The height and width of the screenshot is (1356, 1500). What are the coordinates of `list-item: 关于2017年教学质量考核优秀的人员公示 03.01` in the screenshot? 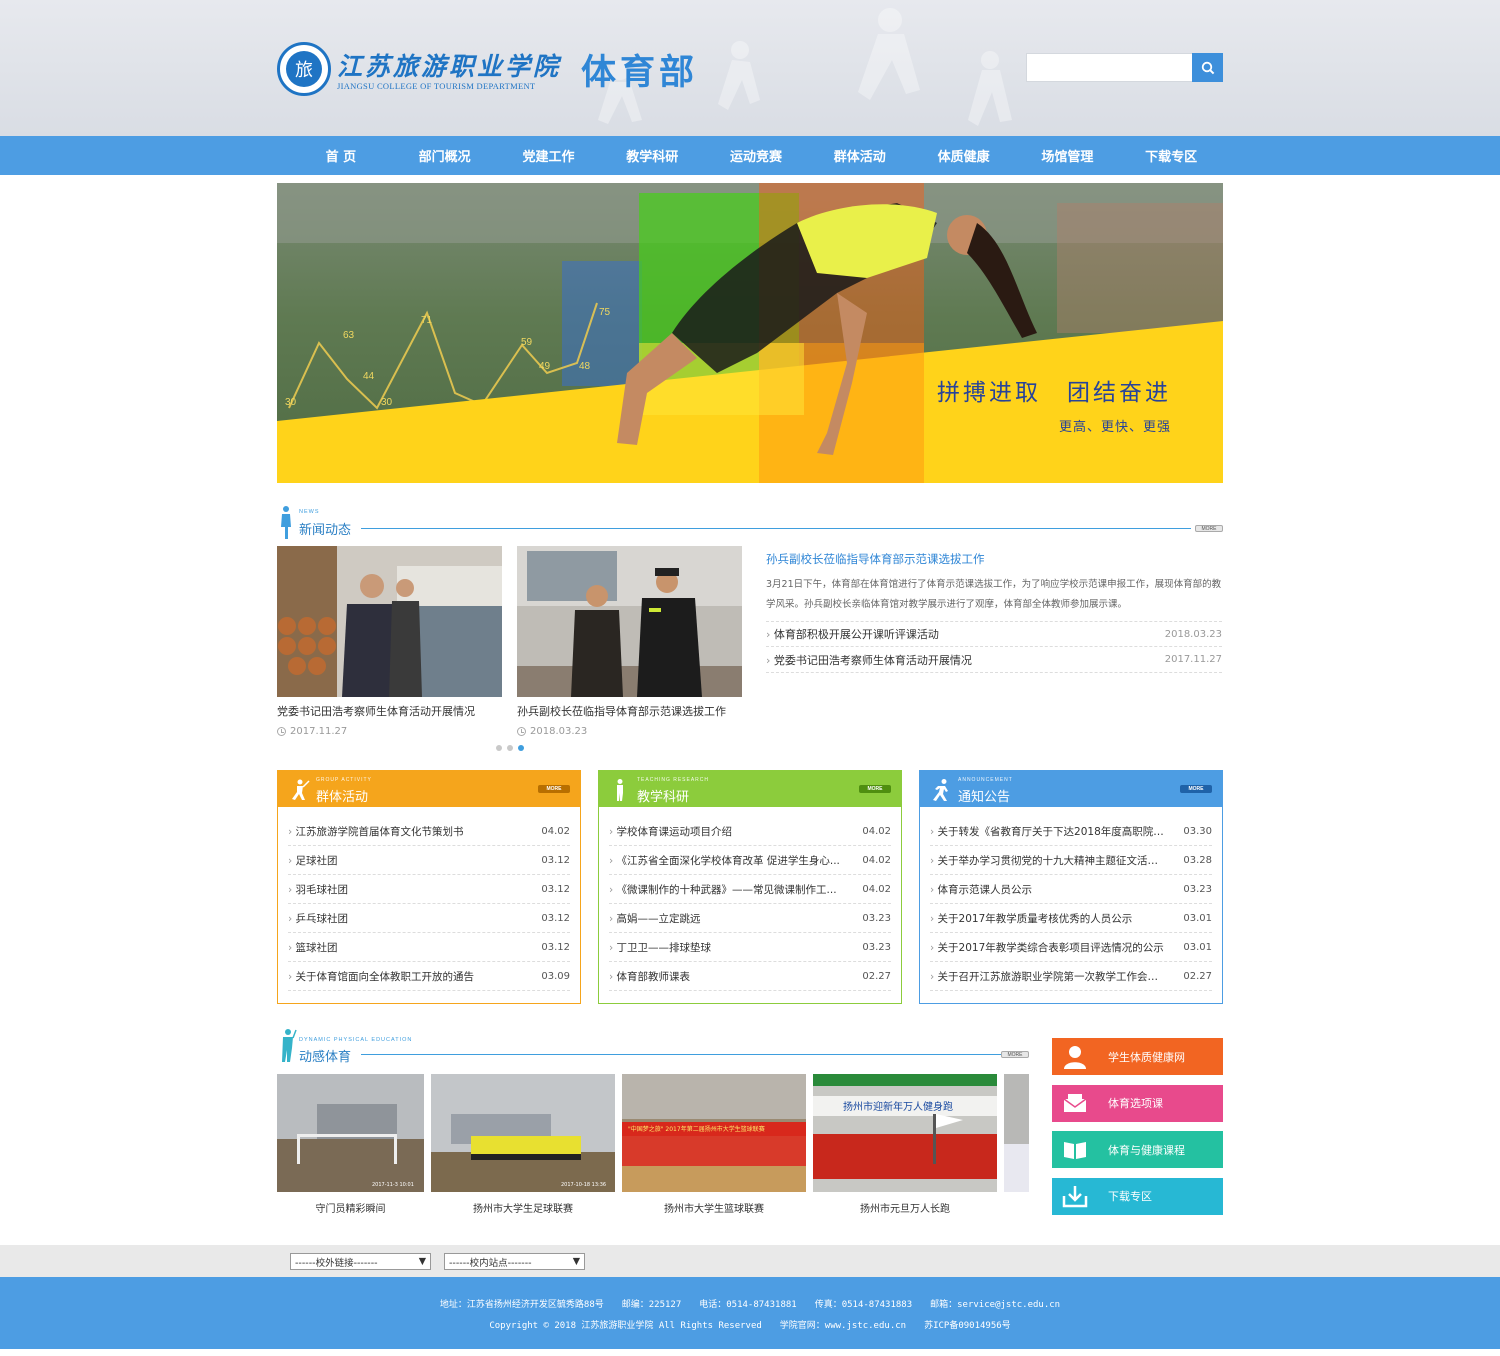 It's located at (1071, 918).